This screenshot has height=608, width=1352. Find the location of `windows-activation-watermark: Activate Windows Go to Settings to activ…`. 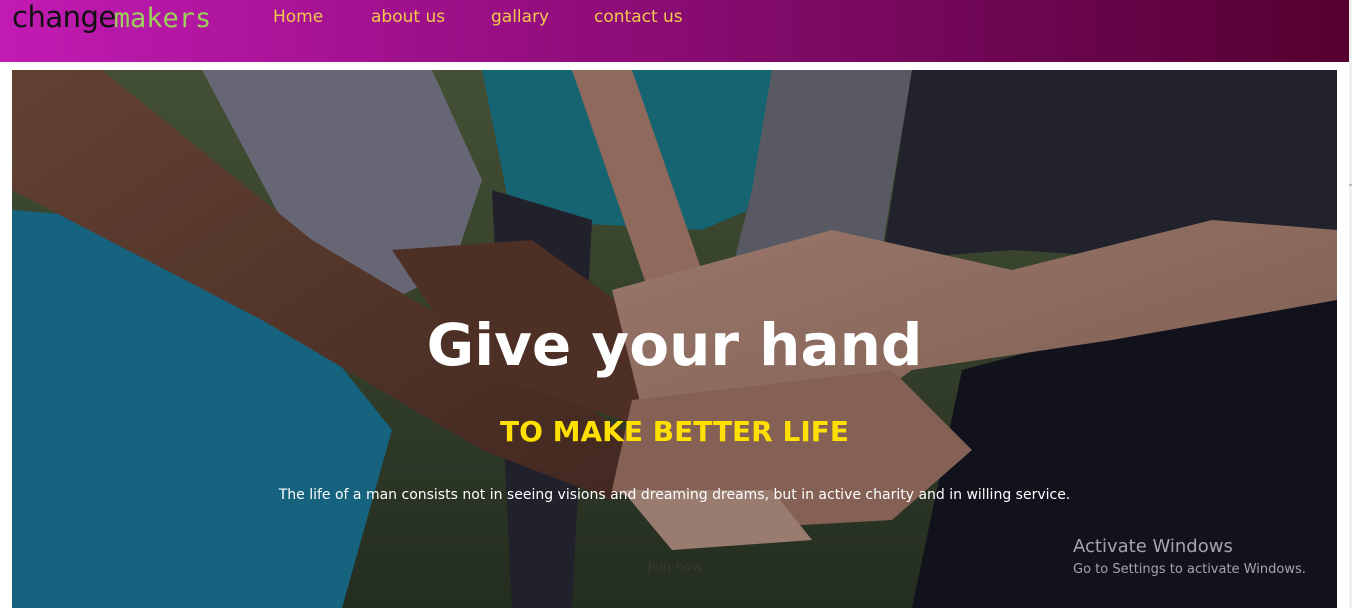

windows-activation-watermark: Activate Windows Go to Settings to activ… is located at coordinates (1189, 558).